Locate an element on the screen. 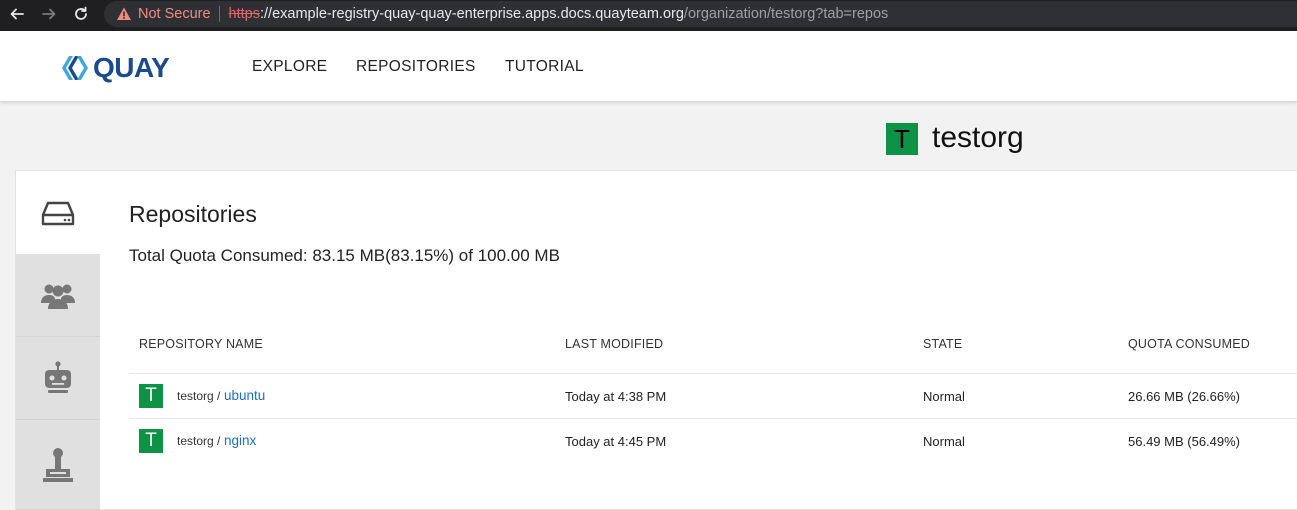 The image size is (1297, 510). default-permissions-icon is located at coordinates (58, 464).